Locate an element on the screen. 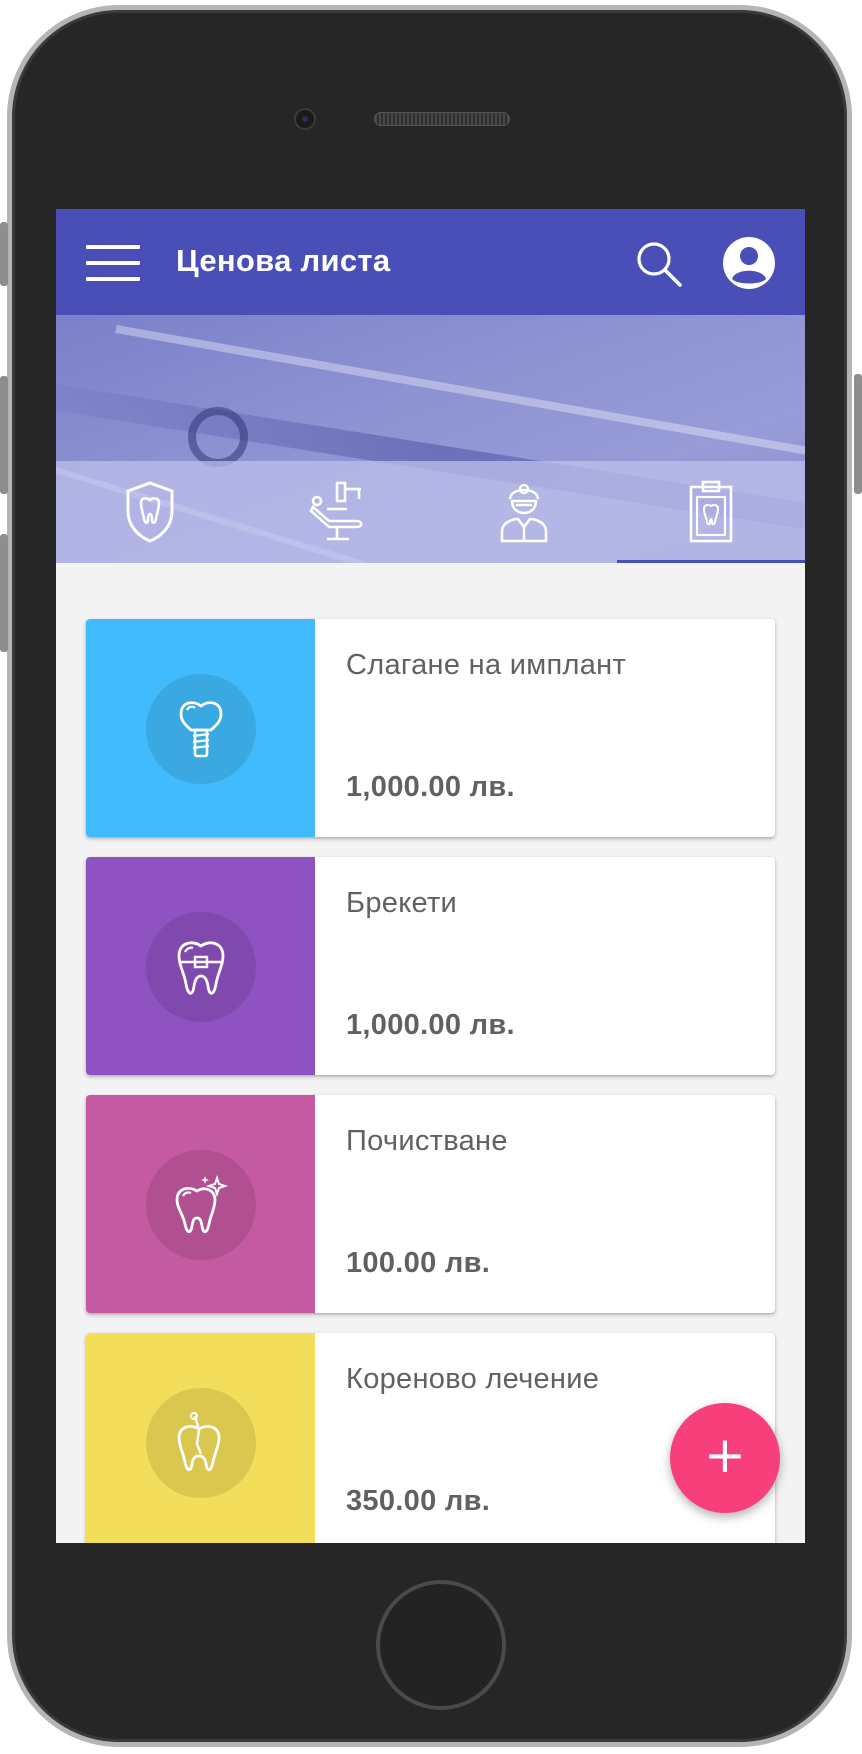 The width and height of the screenshot is (862, 1754). service-card: Слагане на имплант 1,000.00 лв. is located at coordinates (430, 728).